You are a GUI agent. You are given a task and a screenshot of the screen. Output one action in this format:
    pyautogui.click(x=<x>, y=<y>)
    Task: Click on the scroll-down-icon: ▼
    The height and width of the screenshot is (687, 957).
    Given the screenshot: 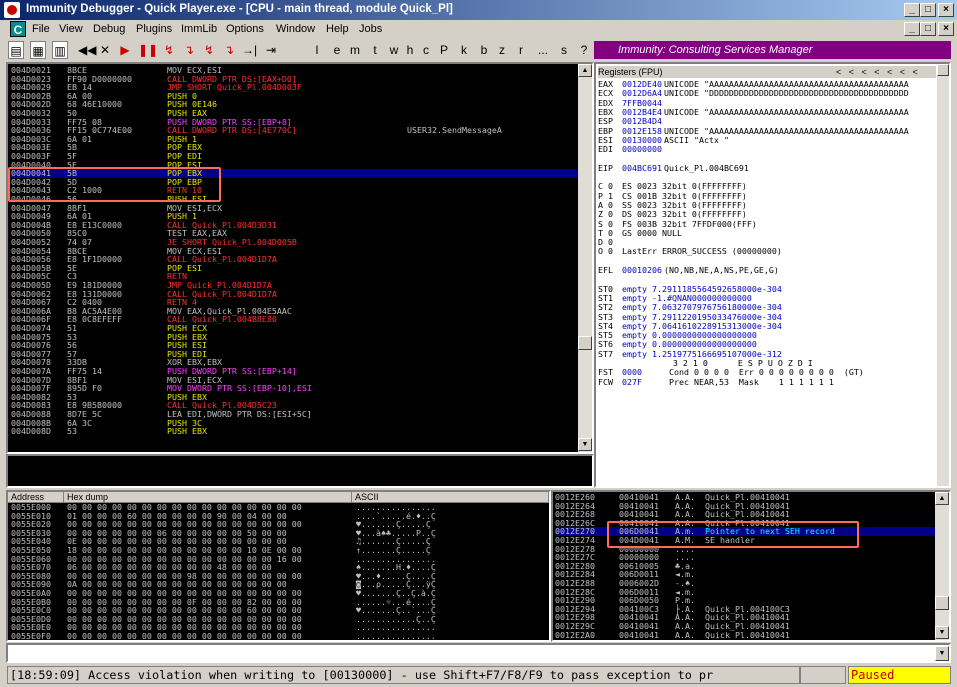 What is the action you would take?
    pyautogui.click(x=585, y=444)
    